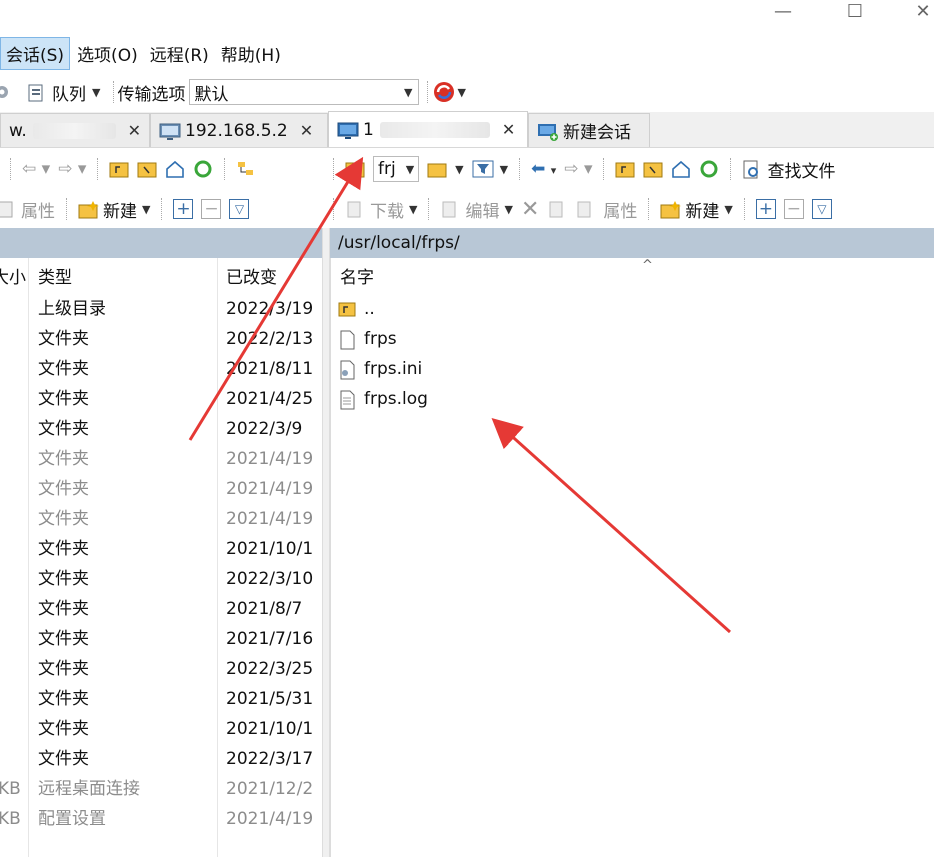  Describe the element at coordinates (428, 92) in the screenshot. I see `toolbar-separator` at that location.